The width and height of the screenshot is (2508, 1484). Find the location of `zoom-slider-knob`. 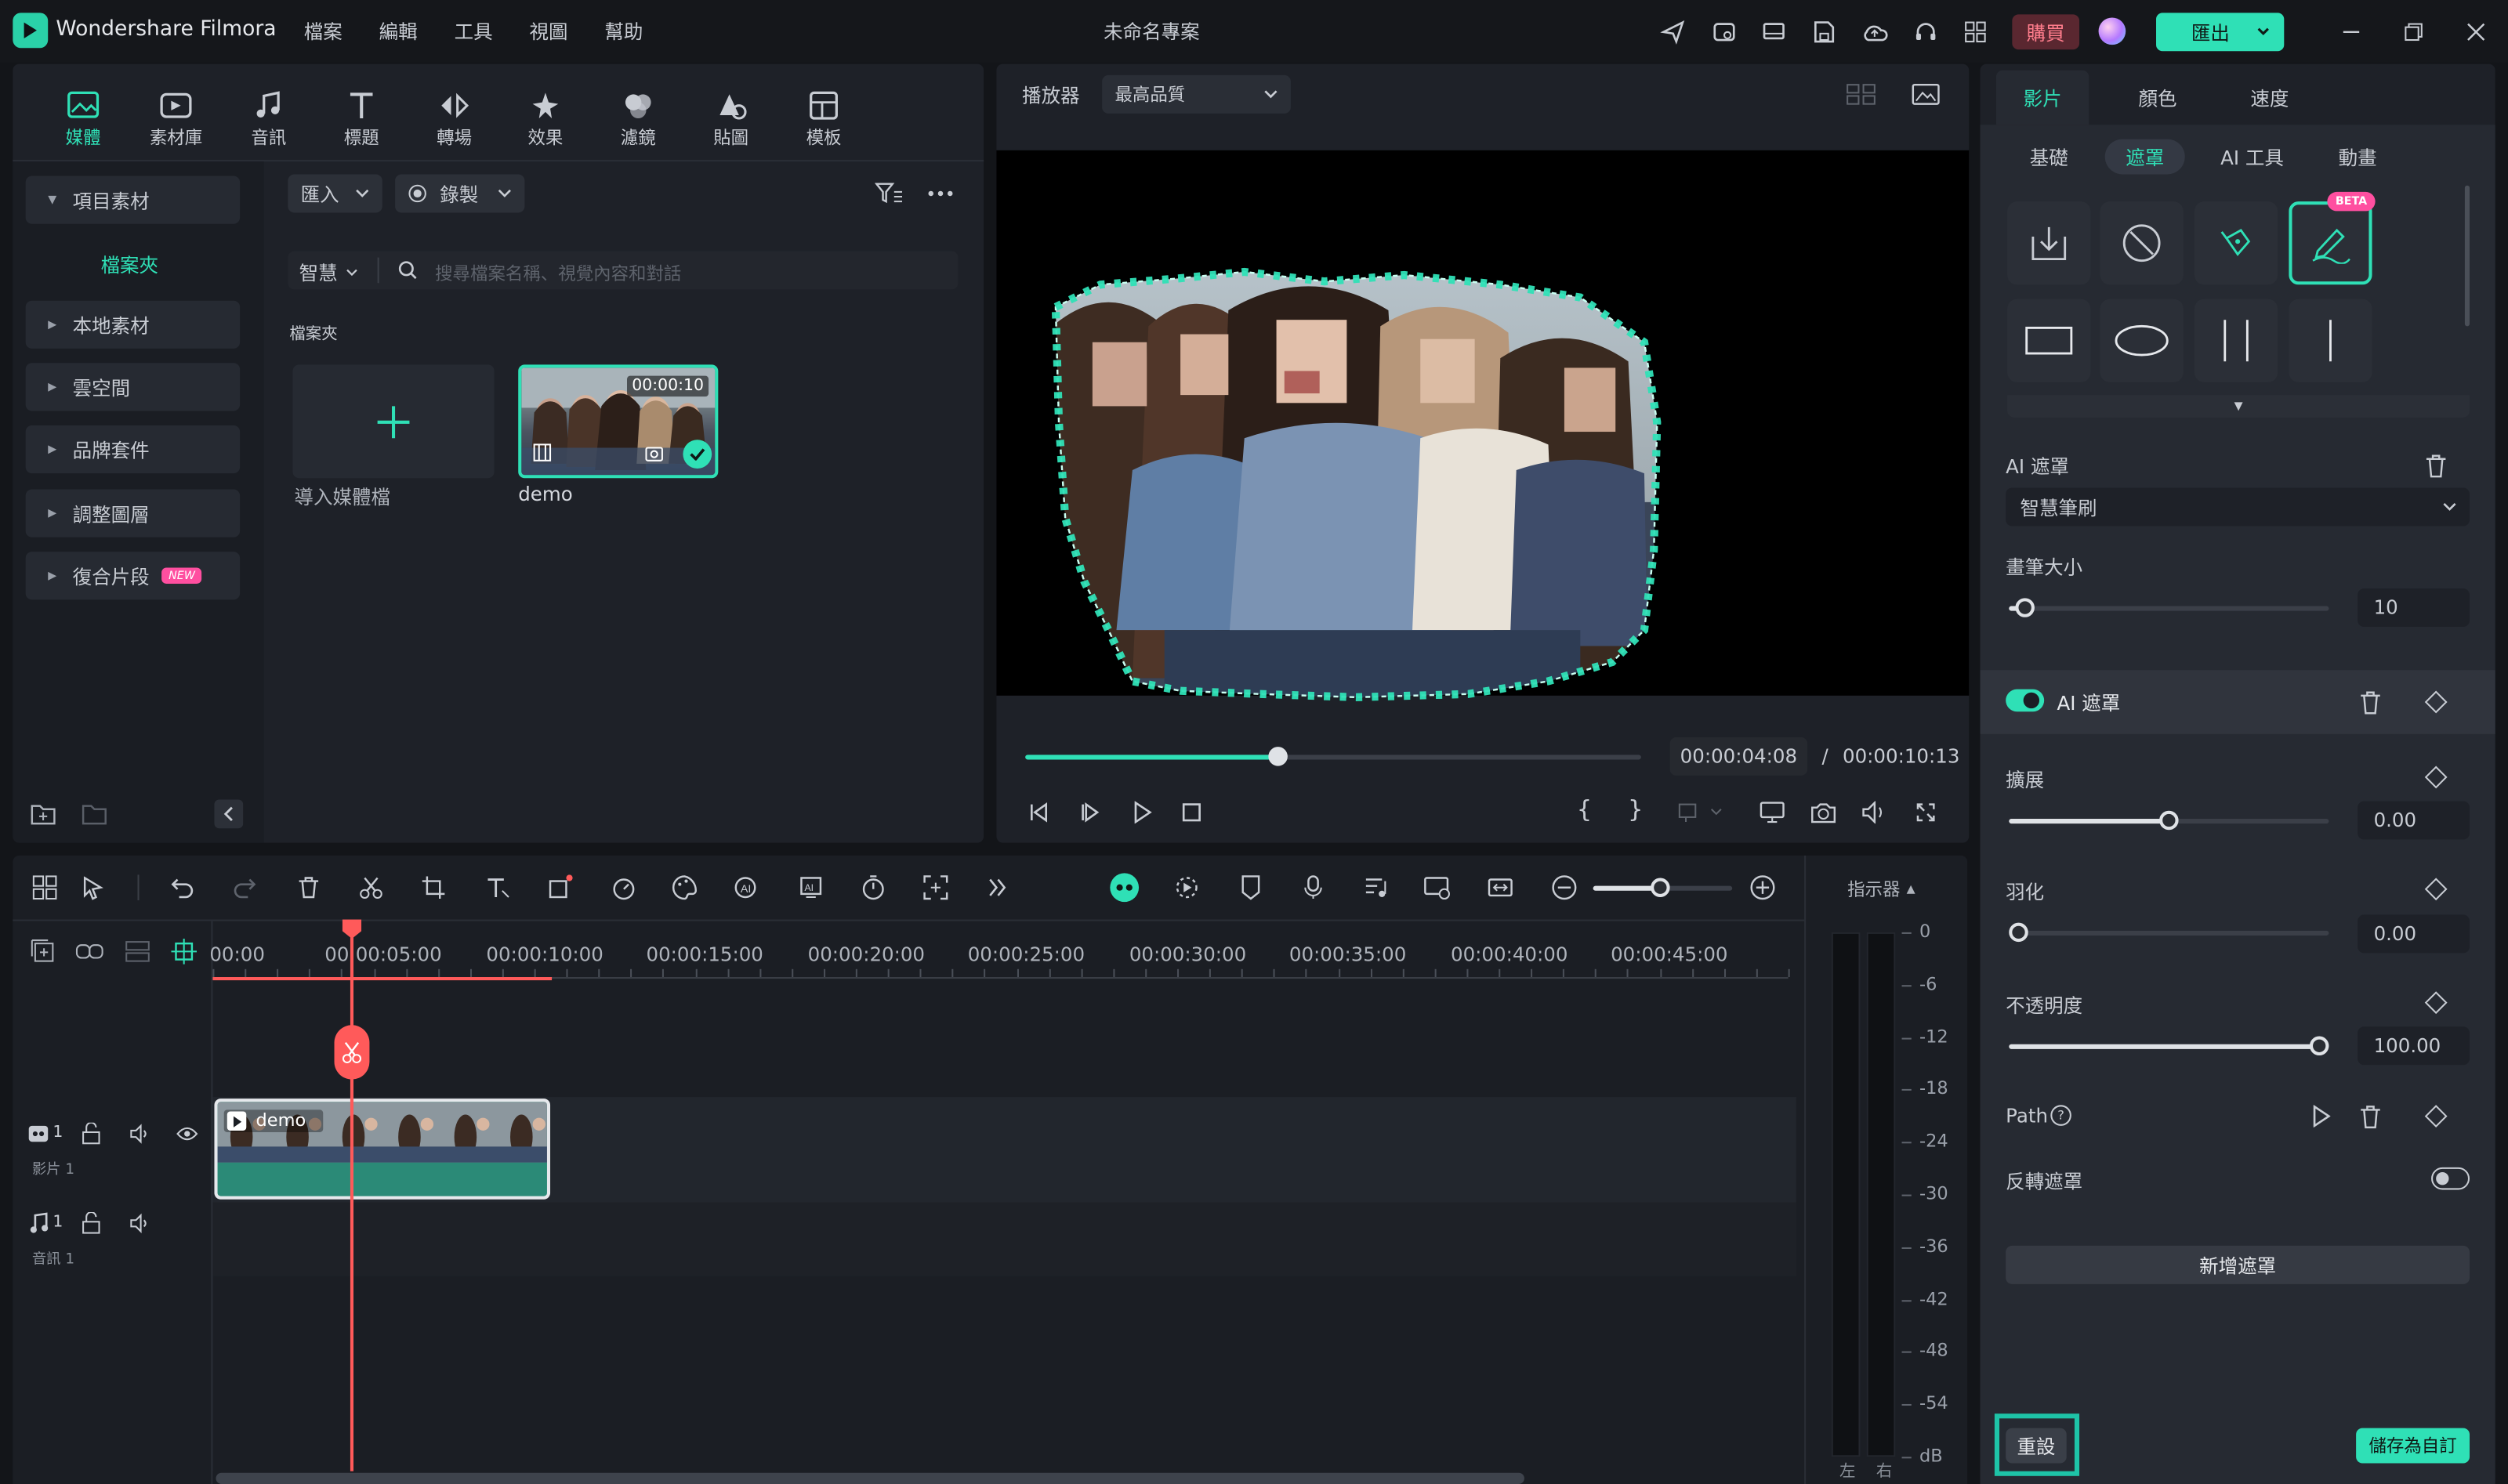

zoom-slider-knob is located at coordinates (1660, 887).